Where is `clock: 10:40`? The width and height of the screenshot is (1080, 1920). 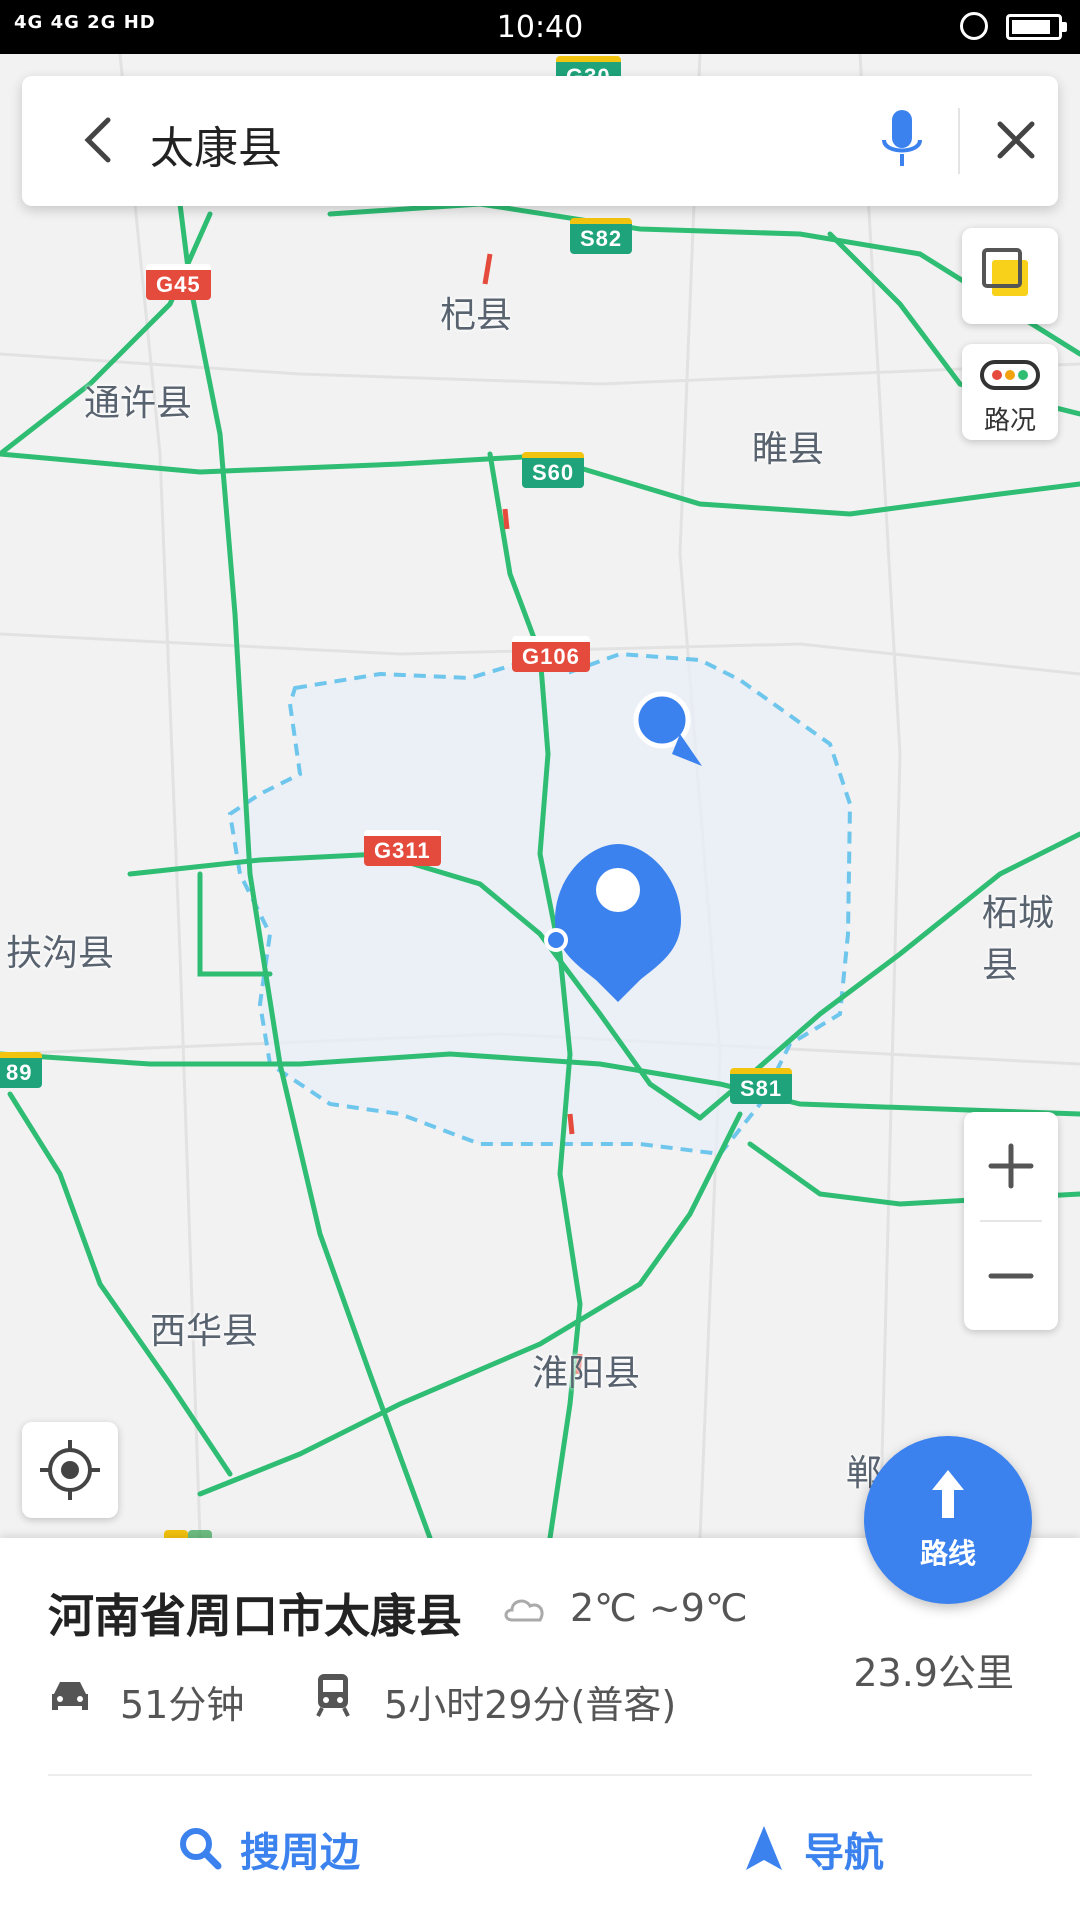 clock: 10:40 is located at coordinates (540, 27).